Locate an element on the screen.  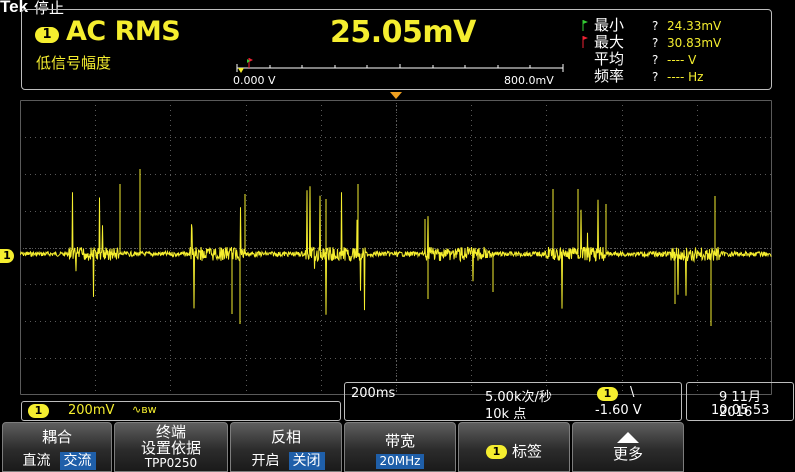
termination-button: 终端 设置依据 TPP0250 is located at coordinates (171, 447).